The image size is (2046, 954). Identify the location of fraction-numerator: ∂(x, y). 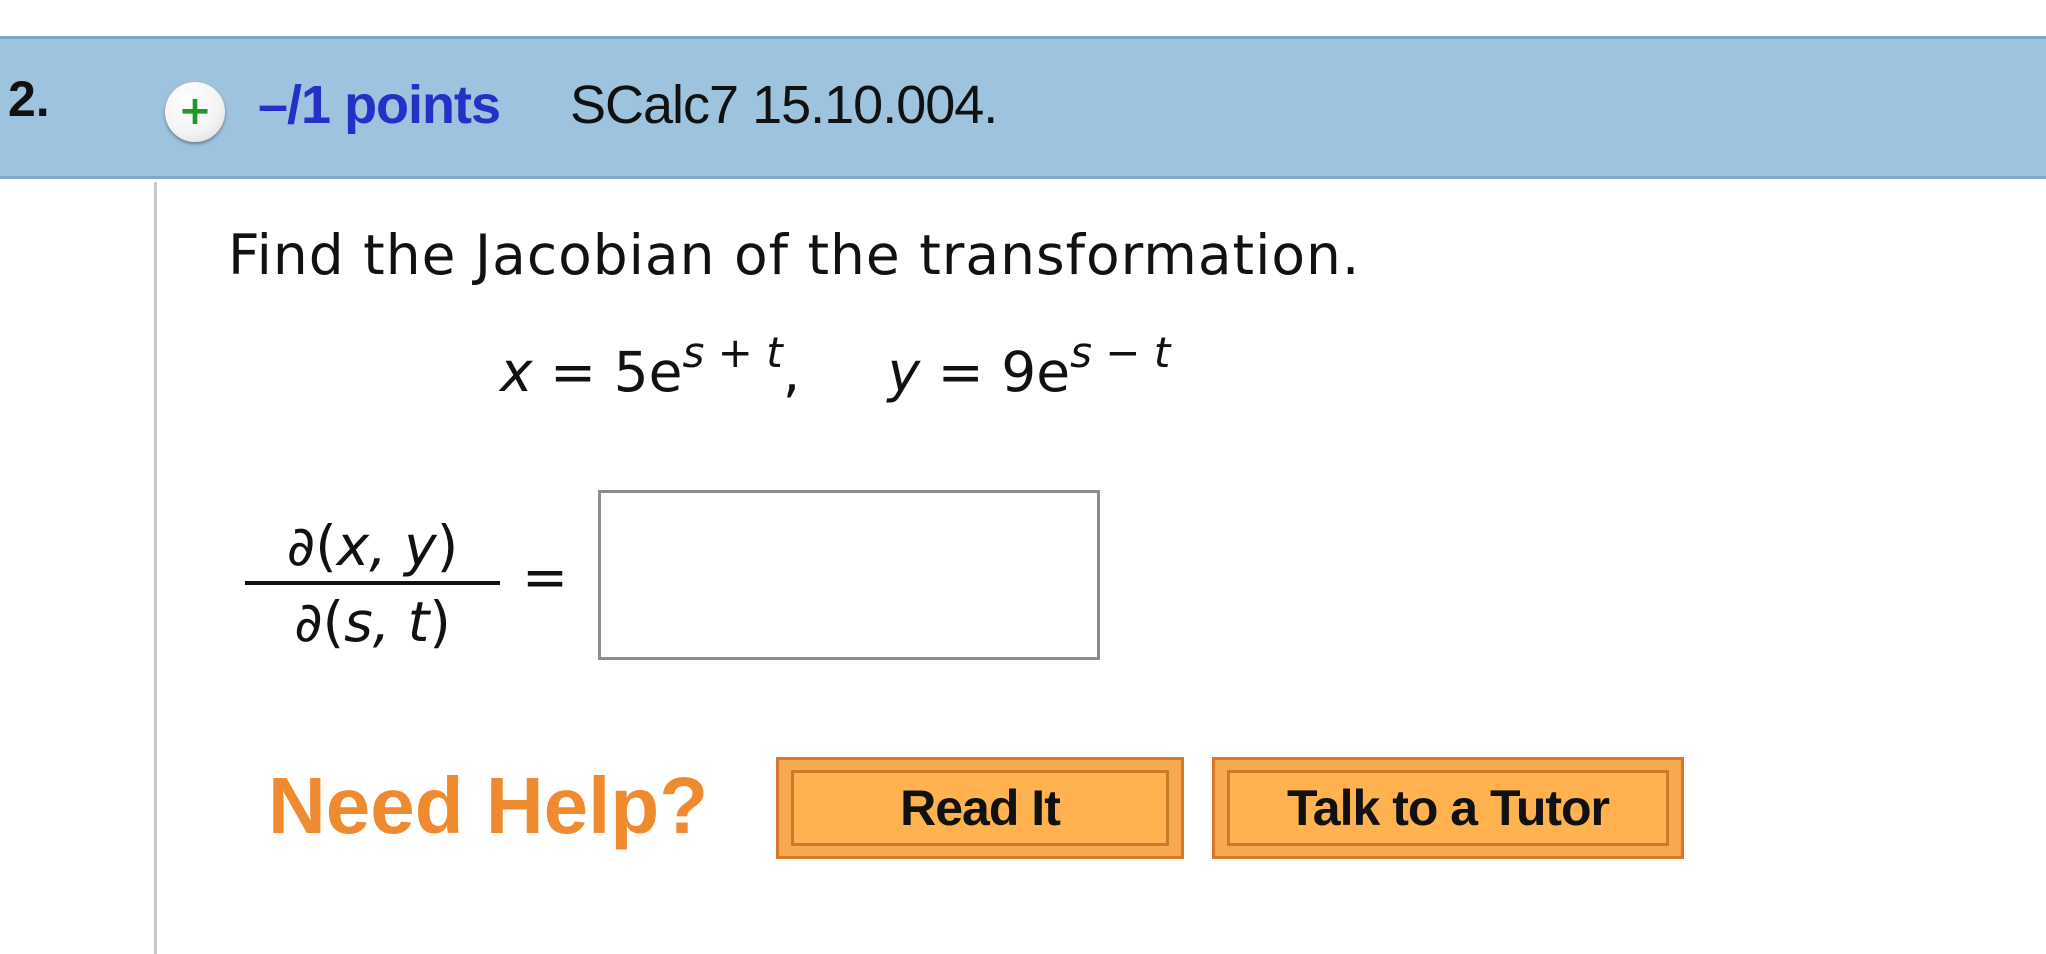
(372, 546).